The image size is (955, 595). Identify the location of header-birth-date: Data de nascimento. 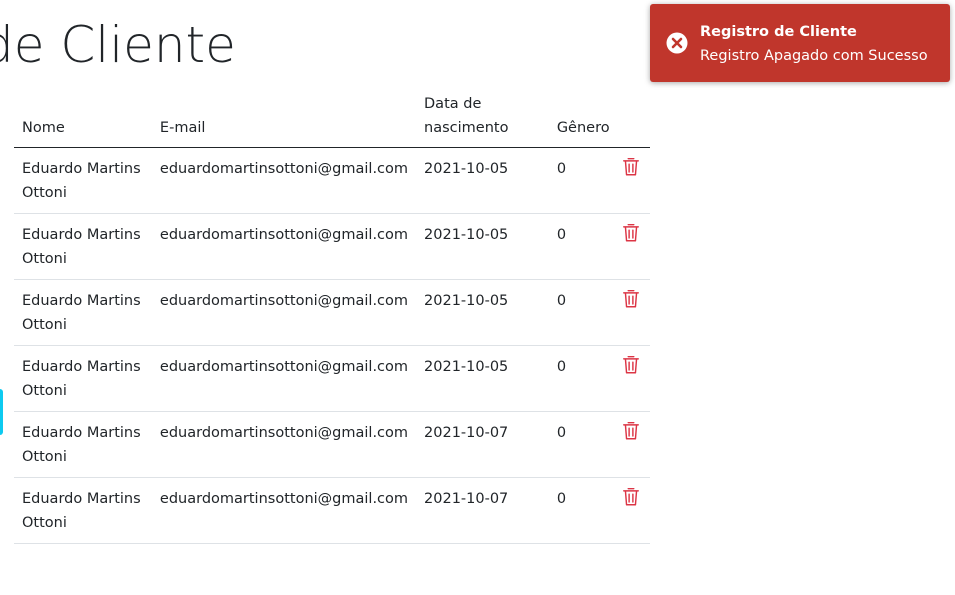
(482, 117).